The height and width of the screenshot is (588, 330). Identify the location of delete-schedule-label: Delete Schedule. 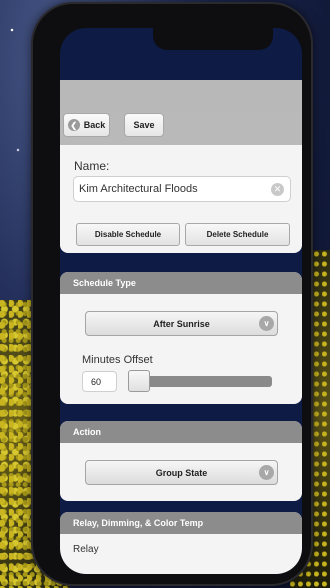
(237, 234).